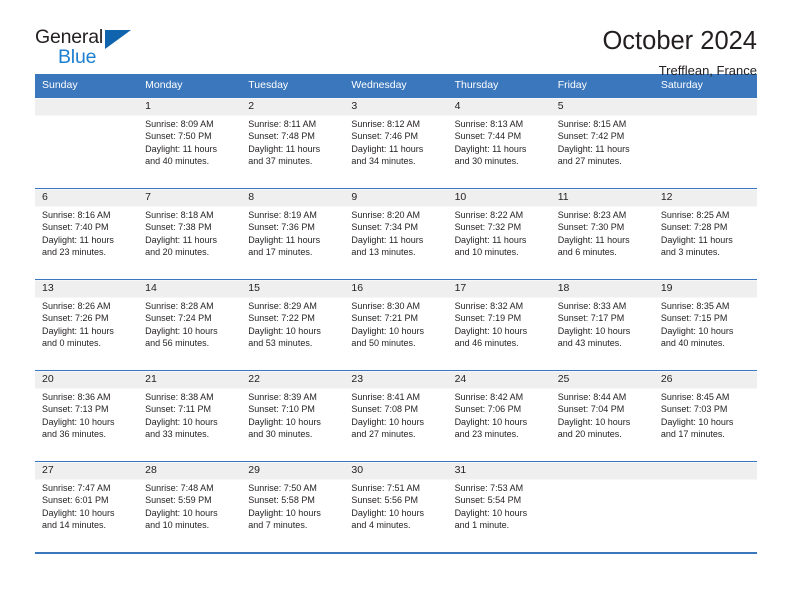 This screenshot has width=792, height=612. I want to click on sunrise-time: Sunrise: 8:11 AM, so click(282, 124).